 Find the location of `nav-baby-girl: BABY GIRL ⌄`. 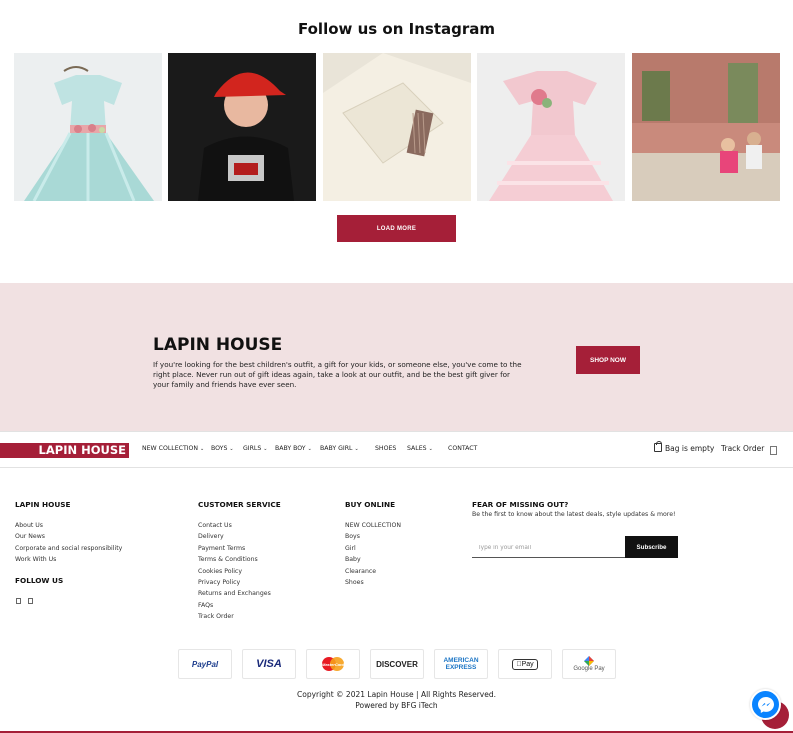

nav-baby-girl: BABY GIRL ⌄ is located at coordinates (339, 448).